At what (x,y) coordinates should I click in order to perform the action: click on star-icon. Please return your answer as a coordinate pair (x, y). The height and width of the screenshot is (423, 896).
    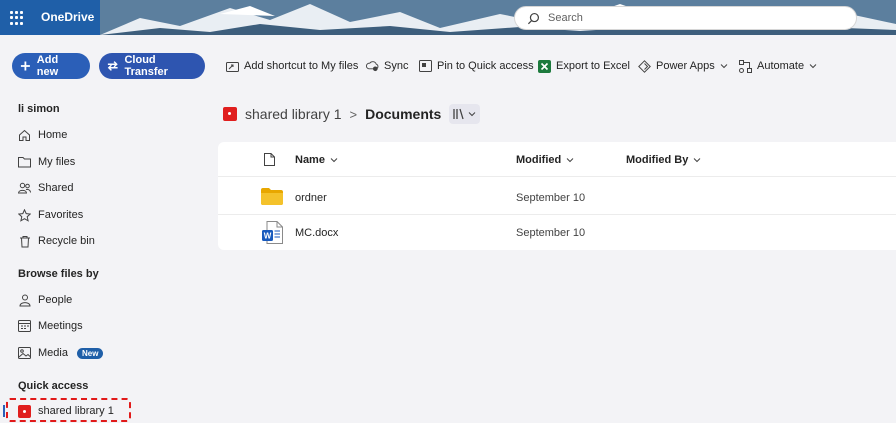
    Looking at the image, I should click on (24, 215).